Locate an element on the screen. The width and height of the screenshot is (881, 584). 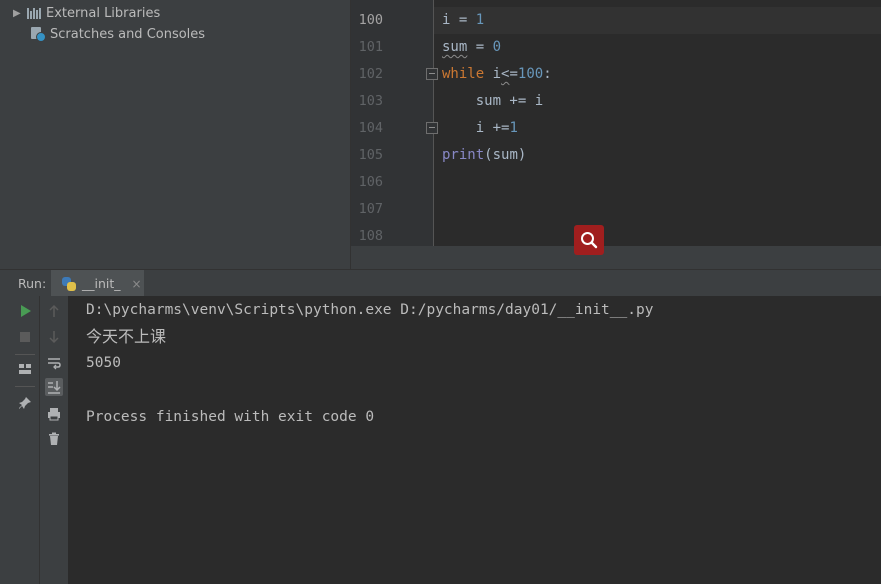
tree-item-external-libraries: ▶ External Libraries is located at coordinates (86, 13).